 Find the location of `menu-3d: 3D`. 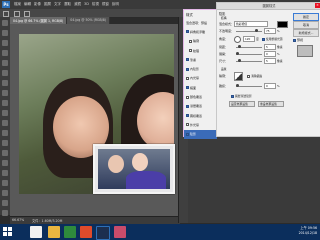

menu-3d: 3D is located at coordinates (86, 4).